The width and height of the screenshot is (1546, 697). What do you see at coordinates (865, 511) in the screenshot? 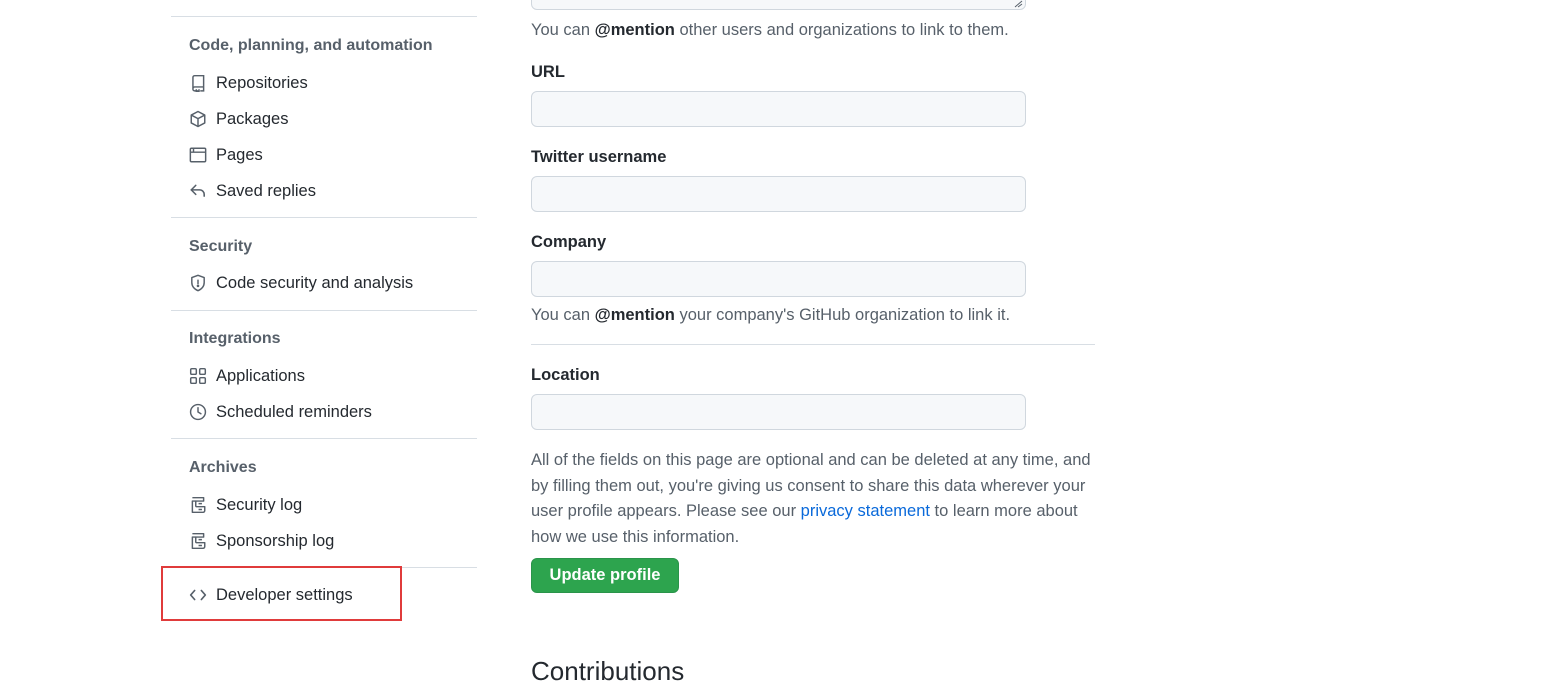
I see `privacy-statement-link: privacy statement` at bounding box center [865, 511].